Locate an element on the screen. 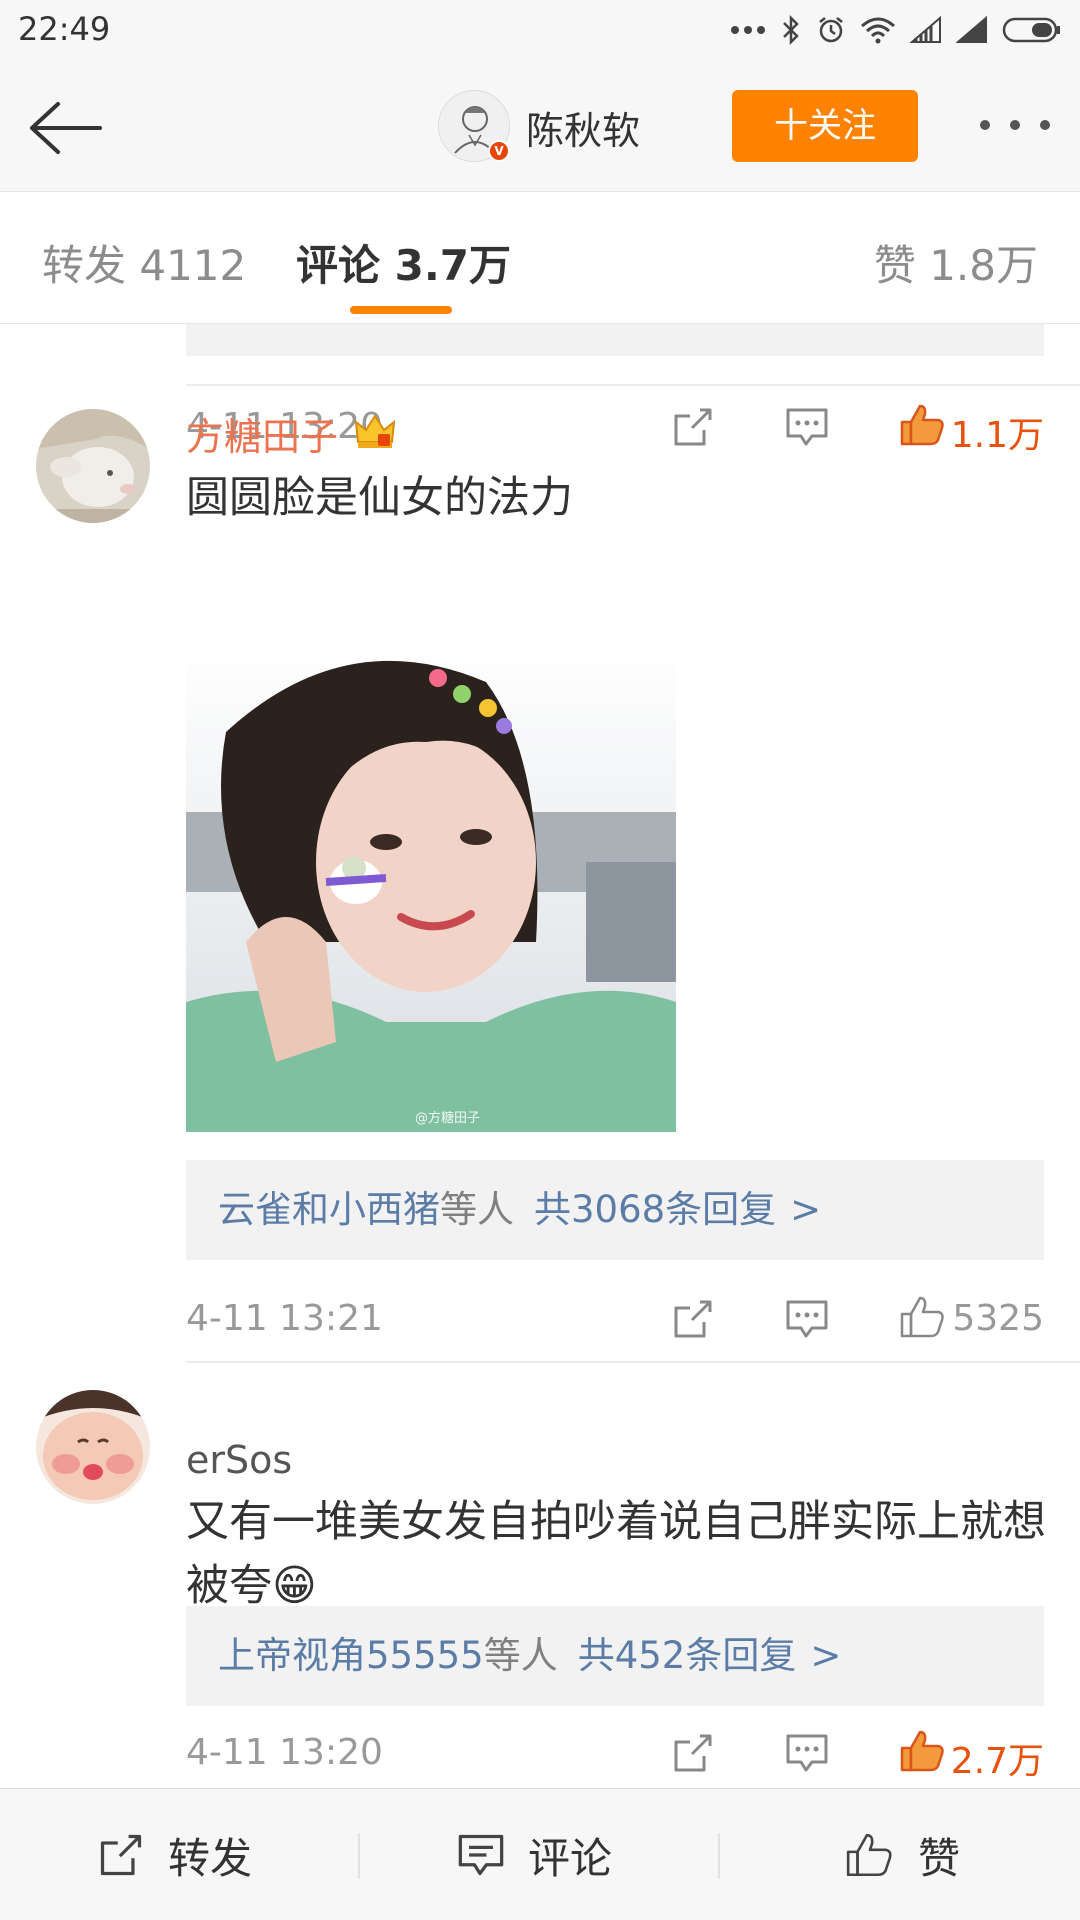 This screenshot has height=1920, width=1080. reply-summary-box: 上帝视角55555等人 共452条回复 > is located at coordinates (615, 1656).